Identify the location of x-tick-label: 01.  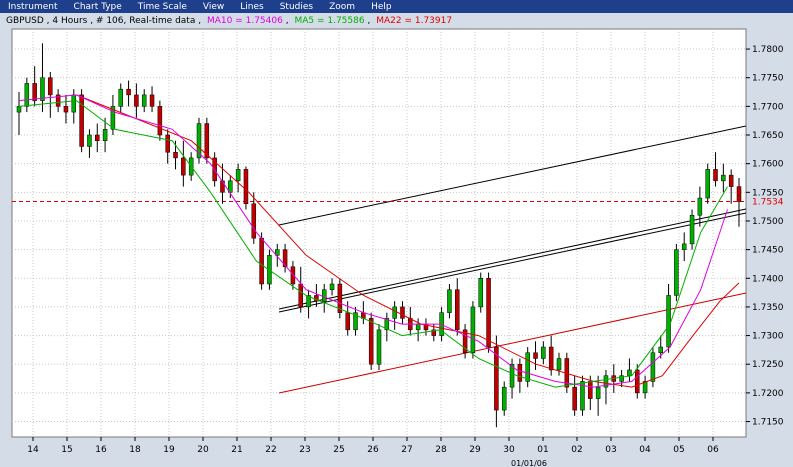
(542, 450).